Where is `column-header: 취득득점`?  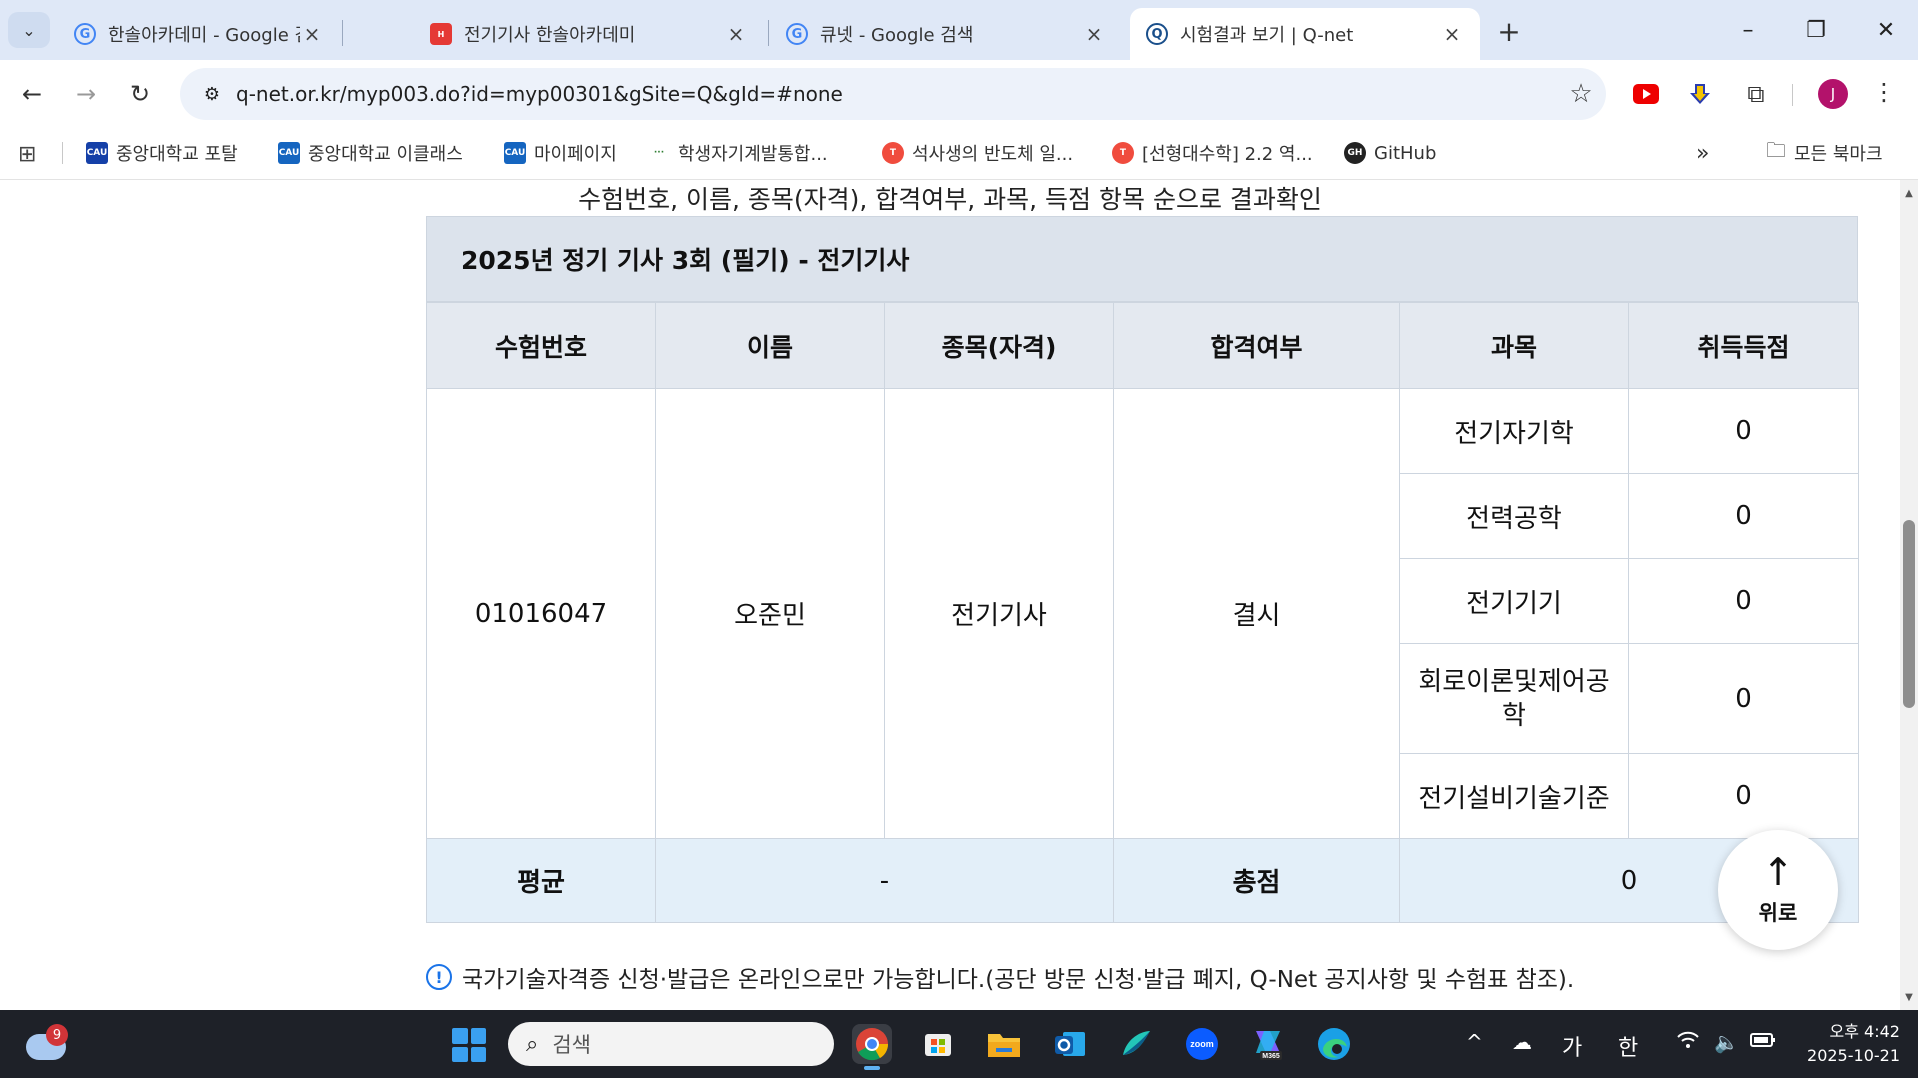
column-header: 취득득점 is located at coordinates (1743, 345).